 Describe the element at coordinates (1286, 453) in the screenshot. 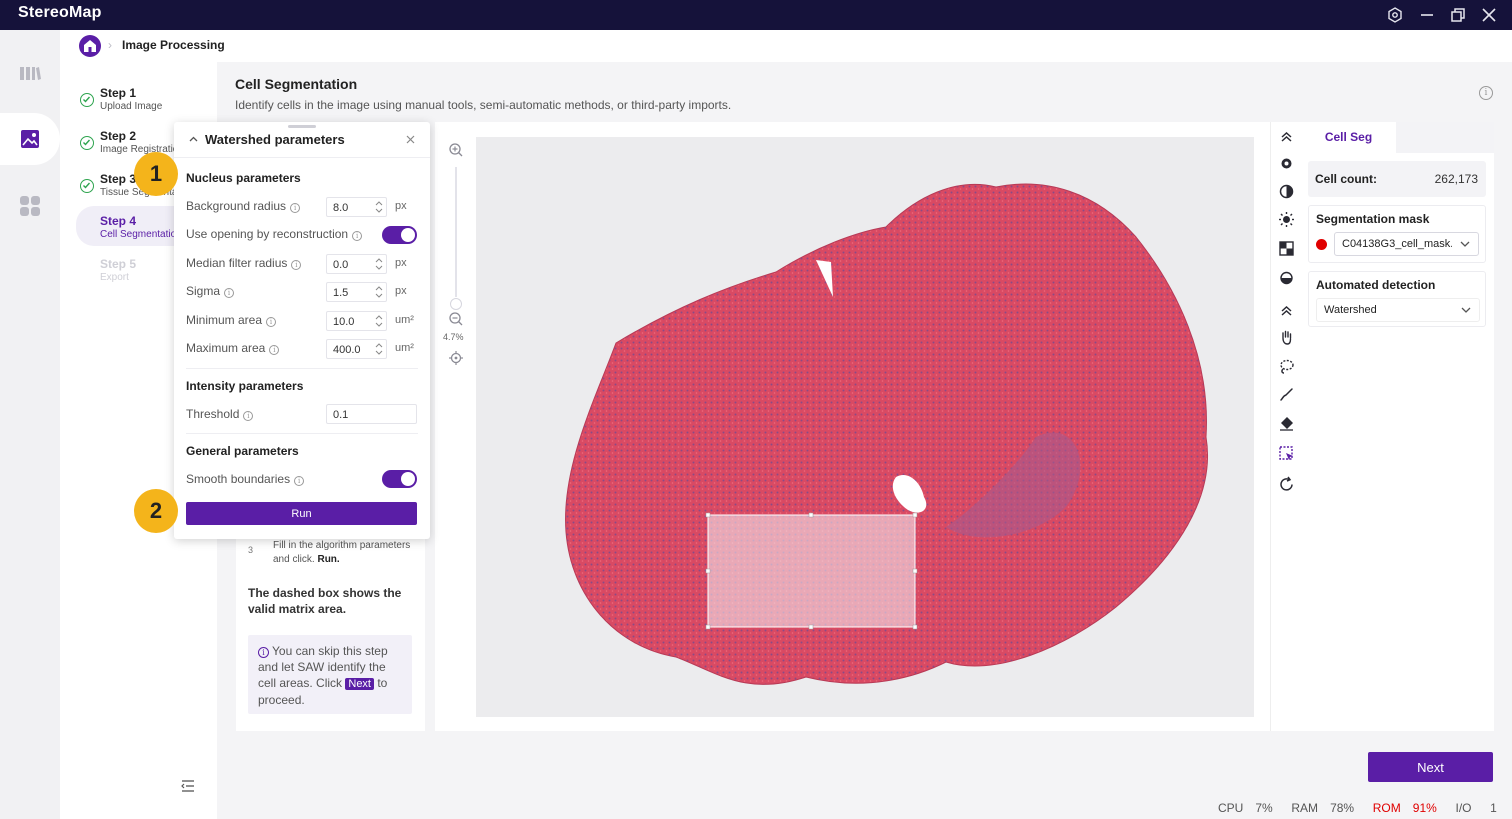

I see `select-icon` at that location.